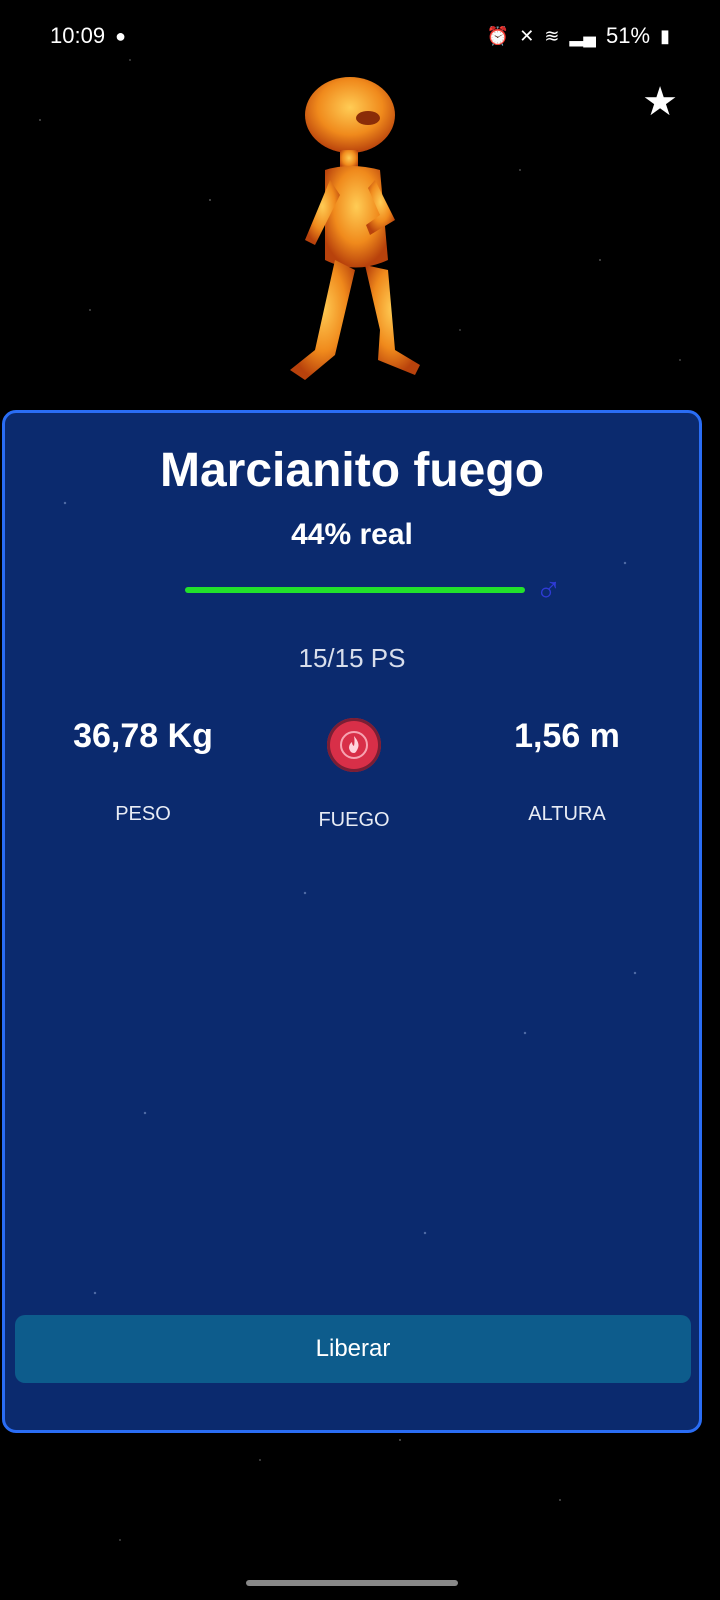 This screenshot has height=1600, width=720. Describe the element at coordinates (143, 814) in the screenshot. I see `weight-label: PESO` at that location.